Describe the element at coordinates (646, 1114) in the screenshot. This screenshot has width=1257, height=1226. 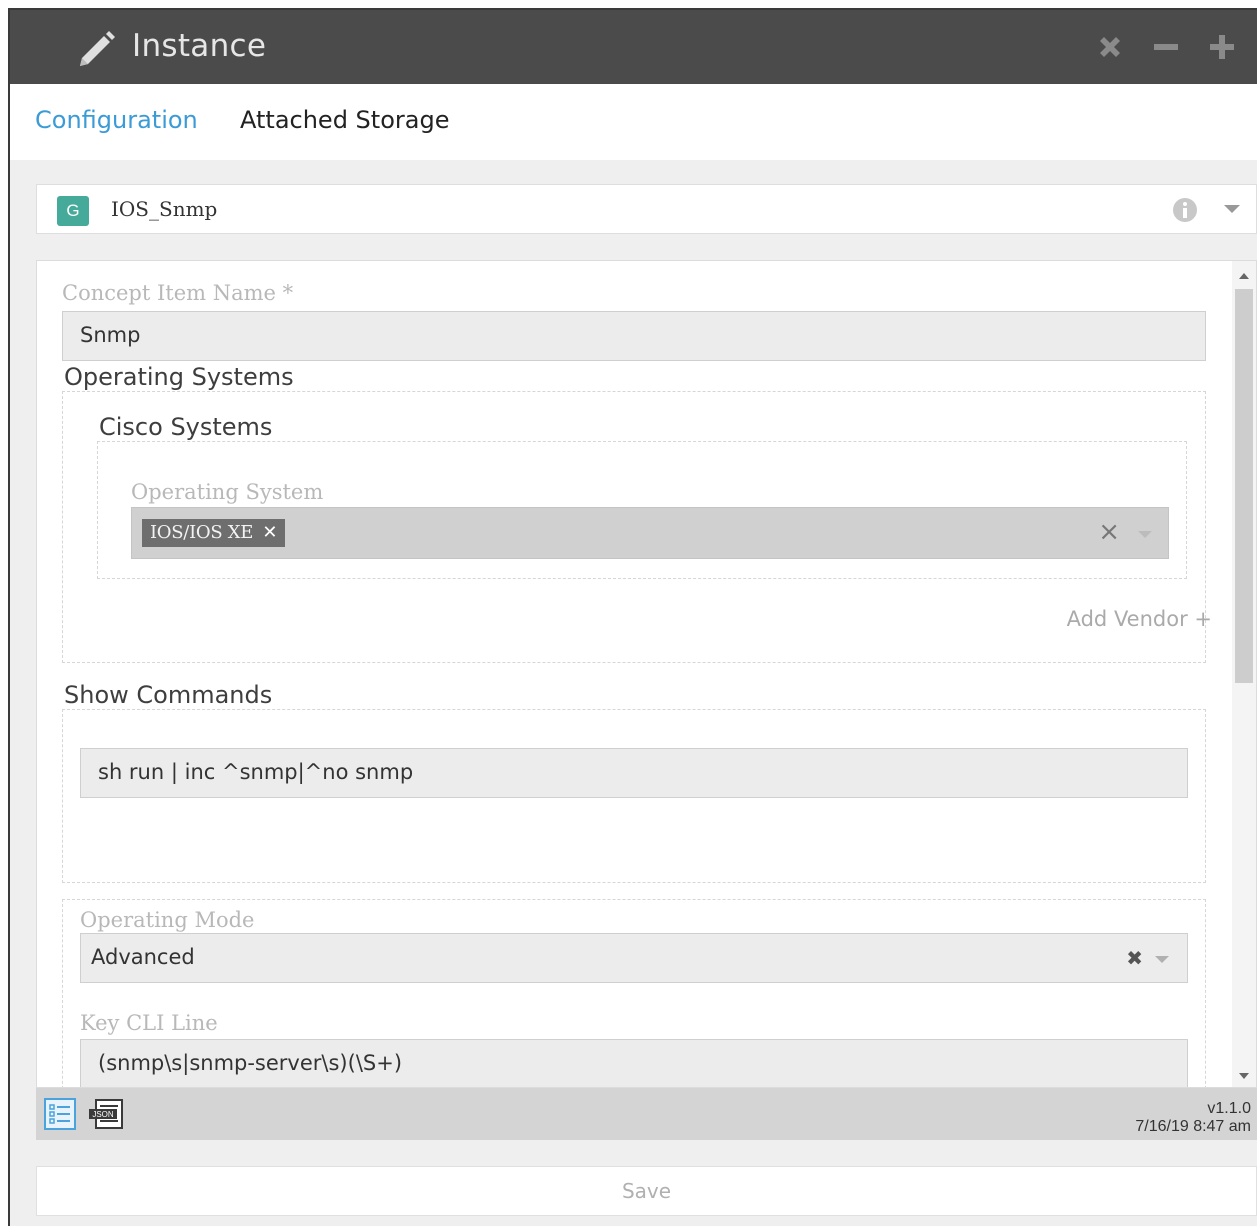
I see `footer-bar: JSON v1.1.0 7/16/19 8:47 am` at that location.